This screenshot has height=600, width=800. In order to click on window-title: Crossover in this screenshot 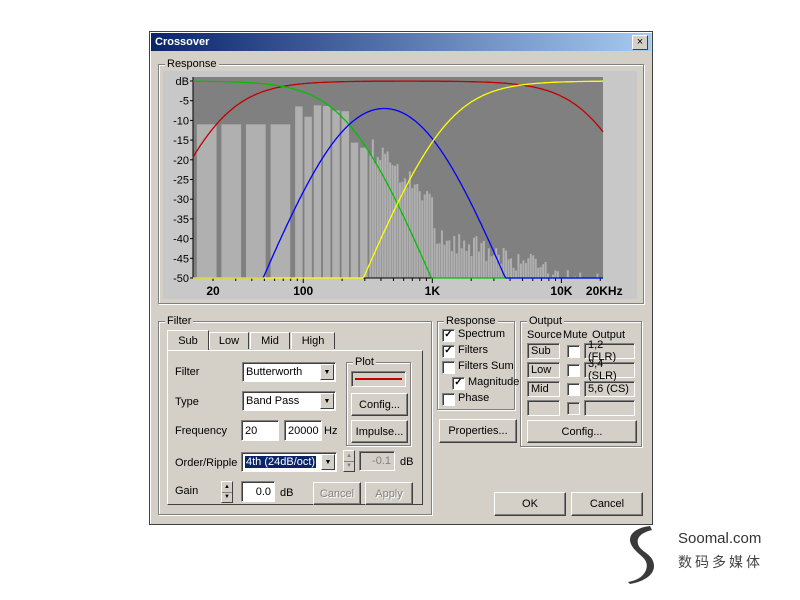, I will do `click(182, 42)`.